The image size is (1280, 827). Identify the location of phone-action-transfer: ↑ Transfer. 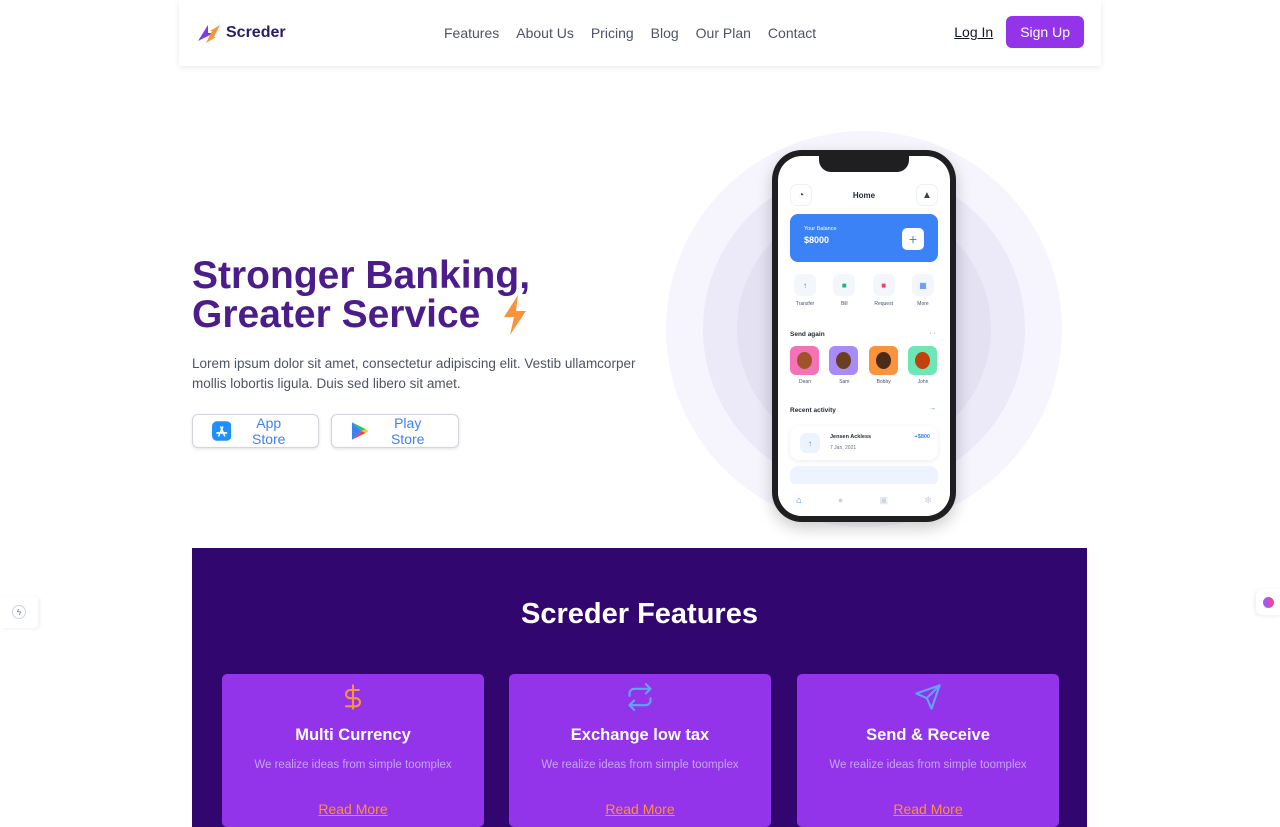
(805, 290).